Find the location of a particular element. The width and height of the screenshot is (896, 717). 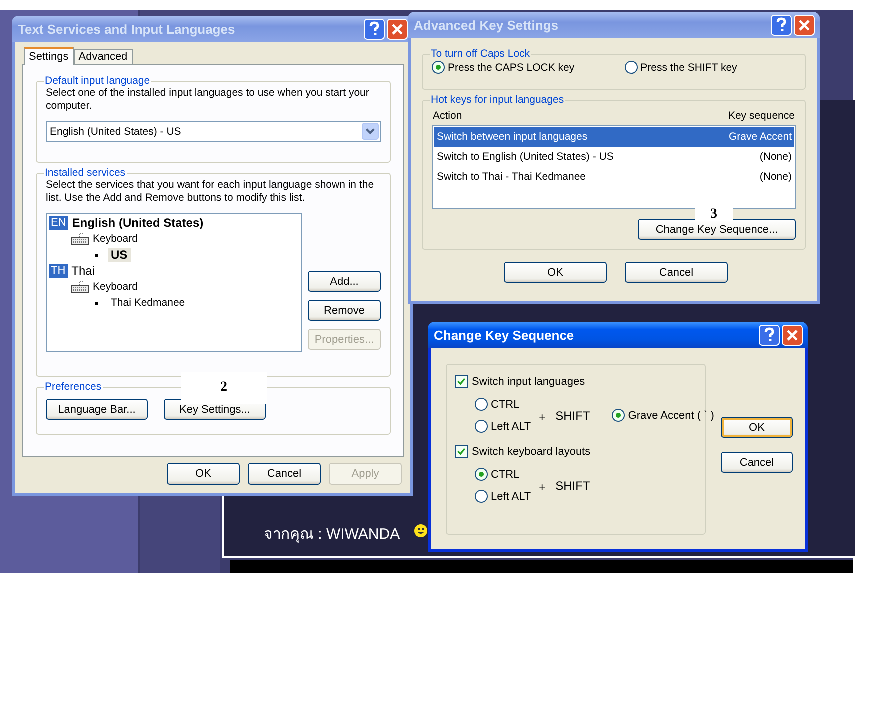

hotkey-row: Switch between input languages Grave Accent is located at coordinates (614, 137).